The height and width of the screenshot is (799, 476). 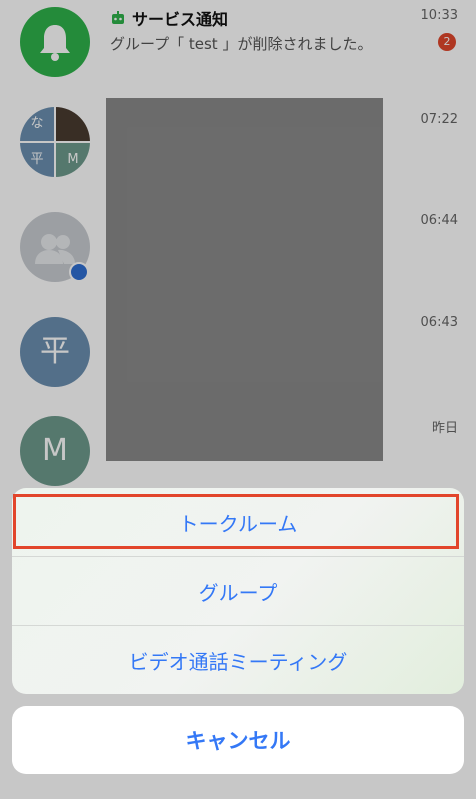 I want to click on selection-highlight, so click(x=236, y=521).